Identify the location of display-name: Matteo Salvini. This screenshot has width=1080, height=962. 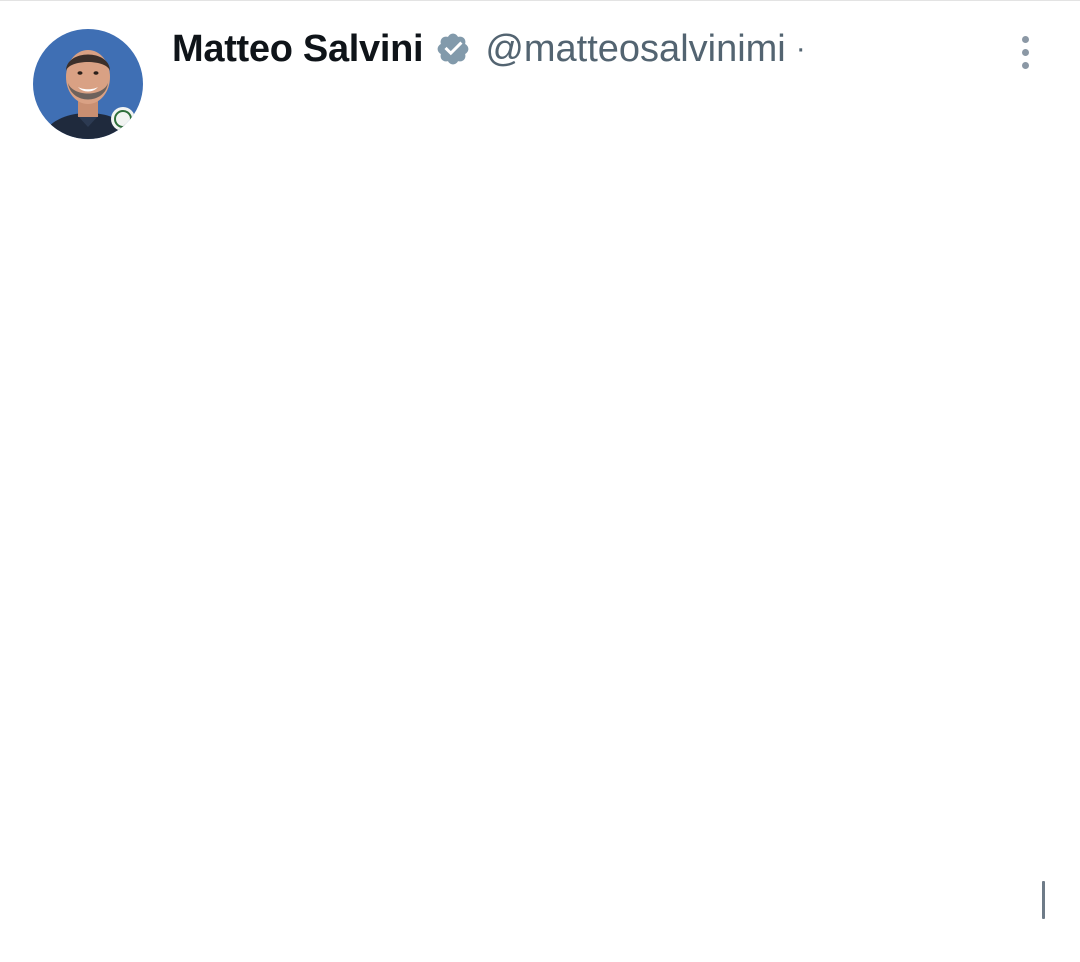
(298, 49).